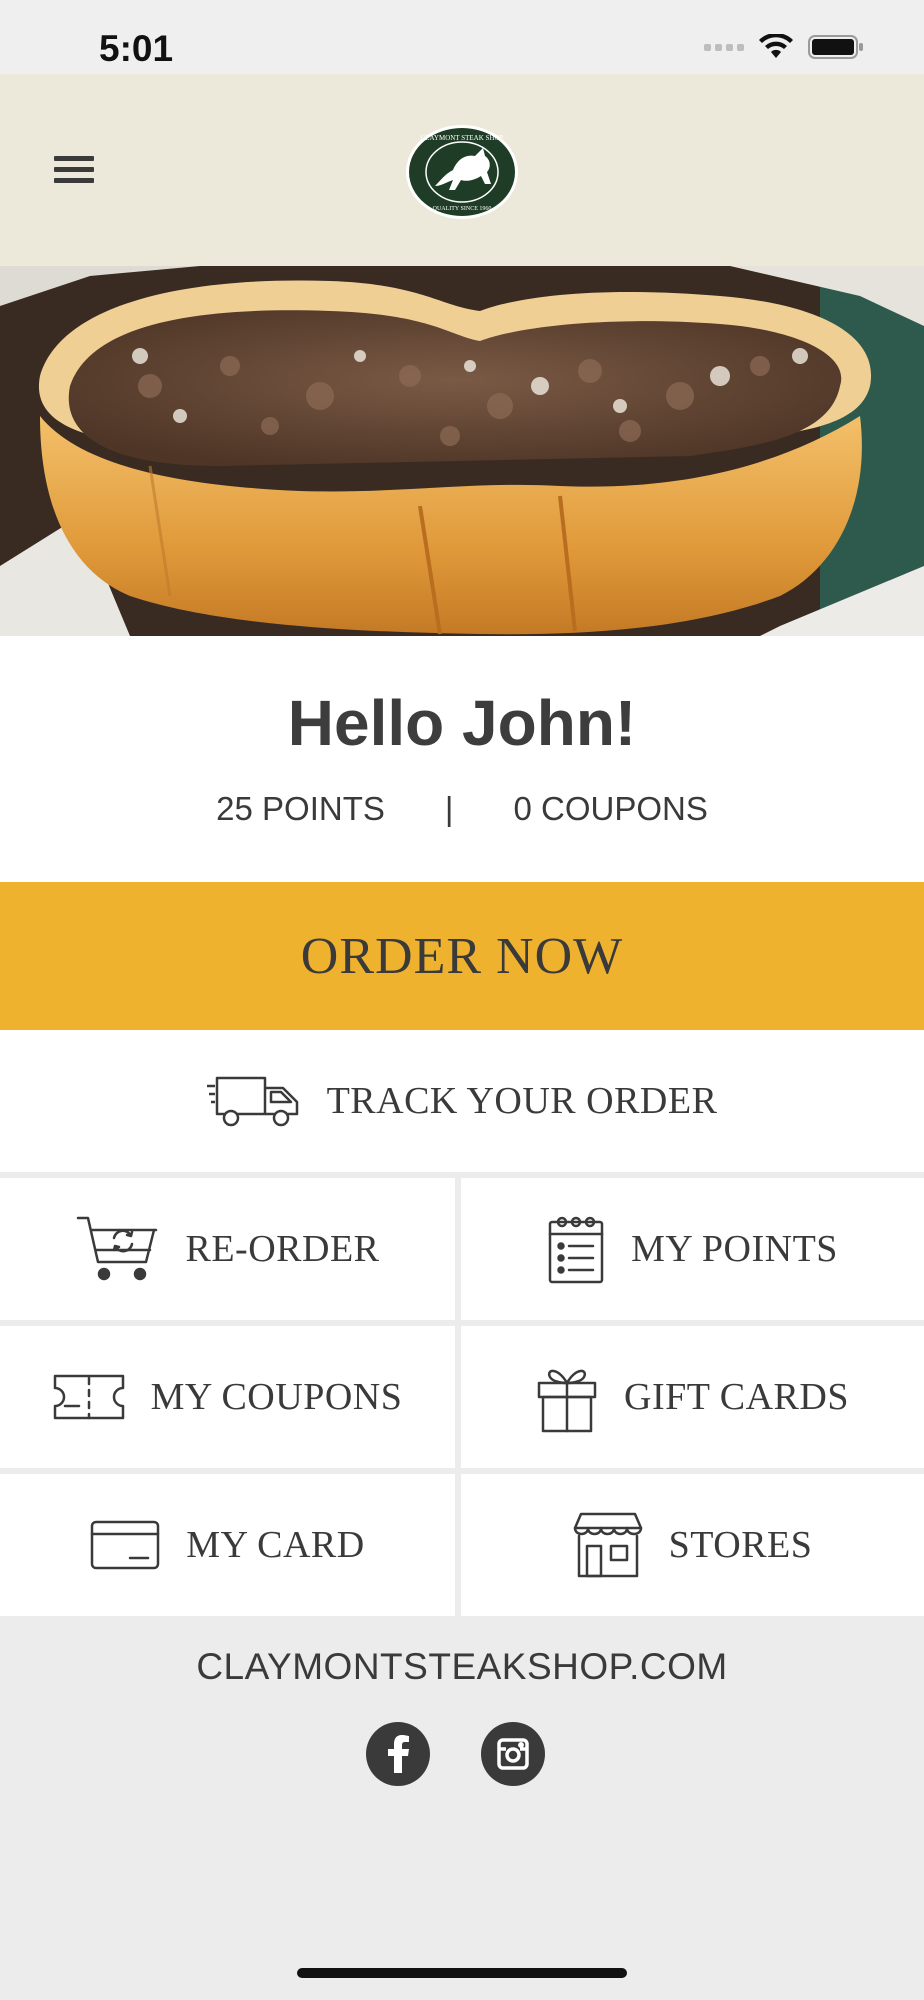 This screenshot has height=2000, width=924. What do you see at coordinates (462, 1667) in the screenshot?
I see `website-link: CLAYMONTSTEAKSHOP.COM` at bounding box center [462, 1667].